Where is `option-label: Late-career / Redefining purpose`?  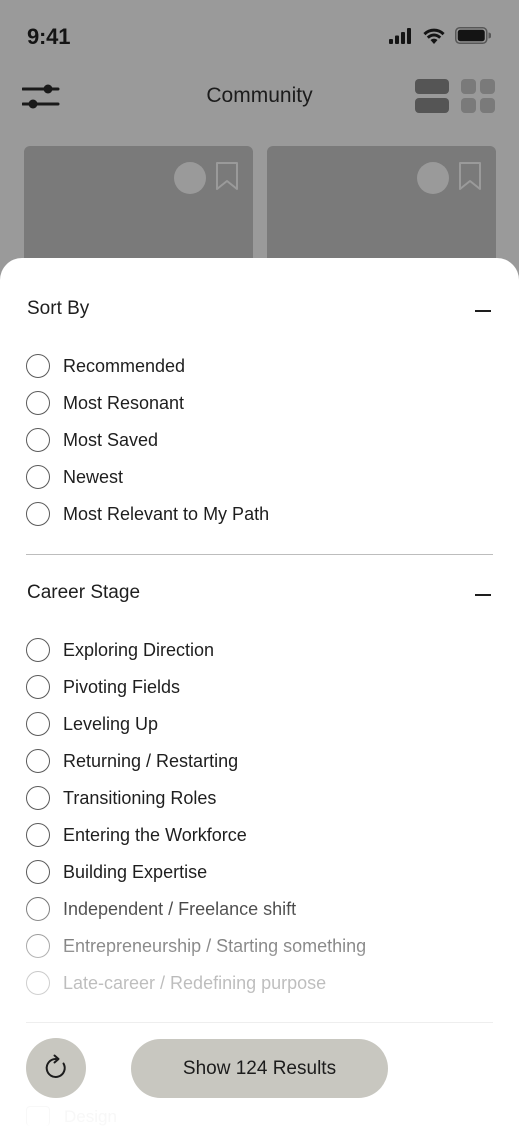
option-label: Late-career / Redefining purpose is located at coordinates (195, 982).